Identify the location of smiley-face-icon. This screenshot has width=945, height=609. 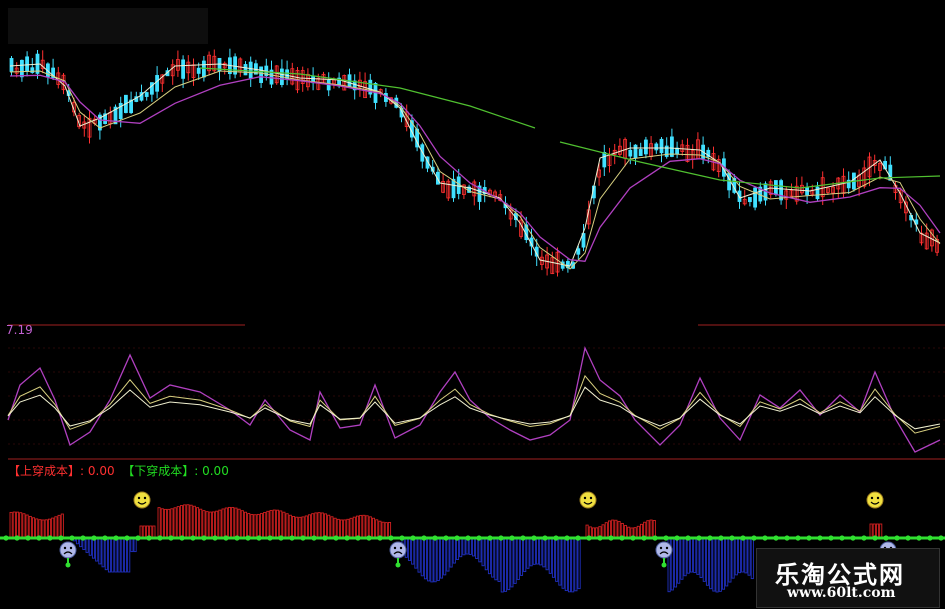
(142, 500).